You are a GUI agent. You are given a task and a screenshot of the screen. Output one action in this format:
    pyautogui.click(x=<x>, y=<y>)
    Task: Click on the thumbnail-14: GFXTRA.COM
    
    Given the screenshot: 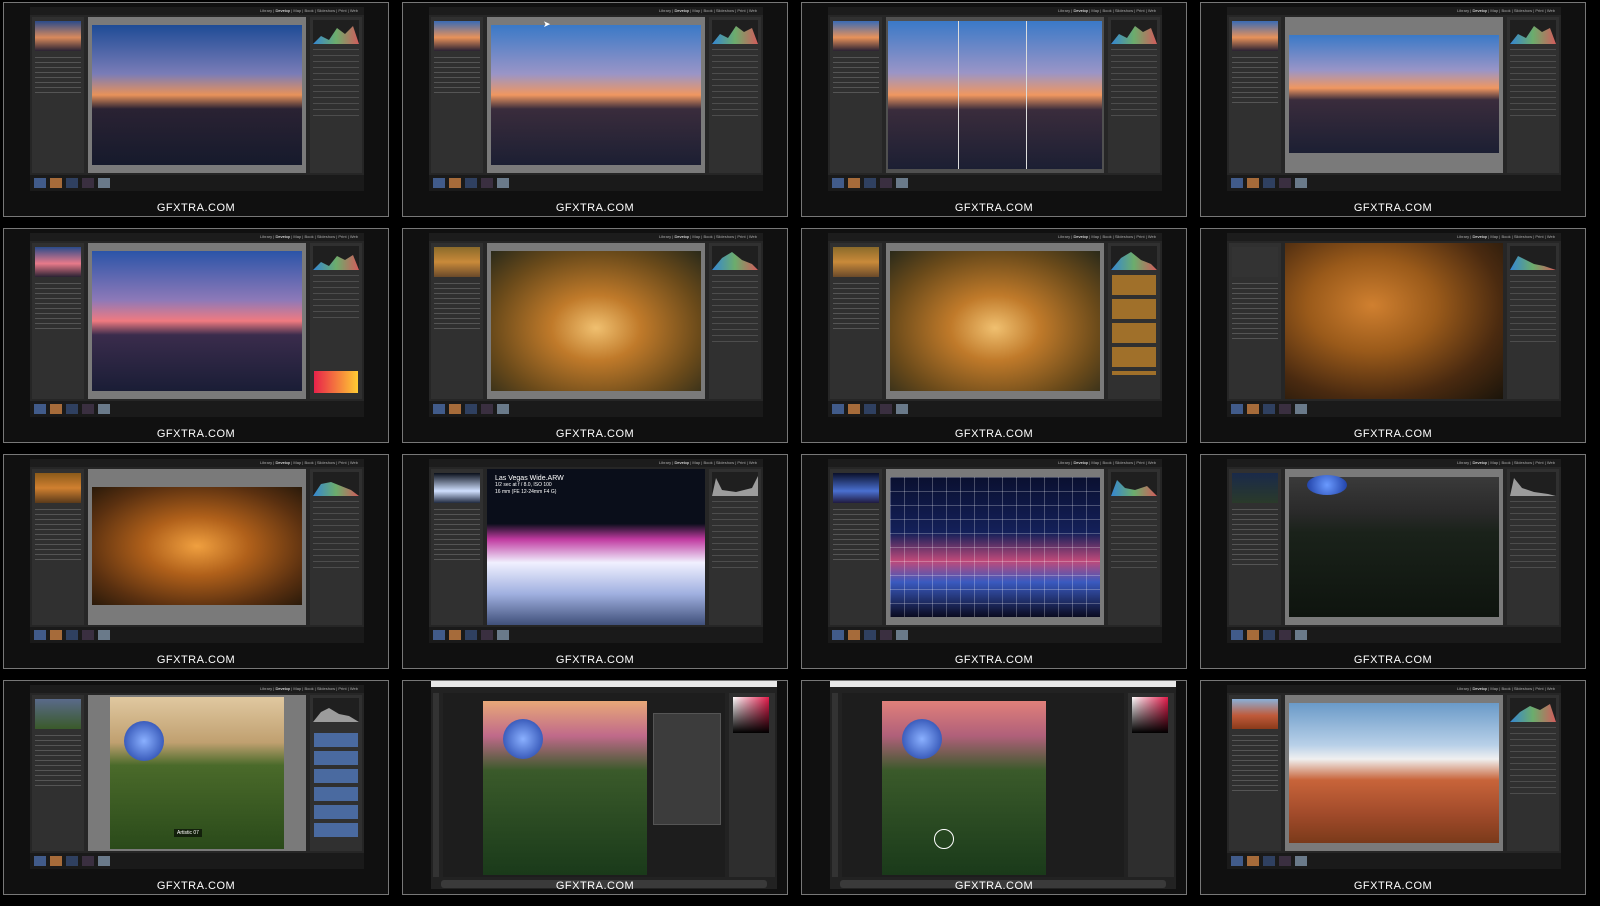 What is the action you would take?
    pyautogui.click(x=595, y=787)
    